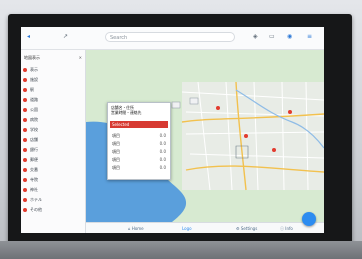 The height and width of the screenshot is (259, 362). Describe the element at coordinates (205, 227) in the screenshot. I see `bottom-tab-bar: ⌂ Home Logo ⚙ Settings ⓘ Info` at that location.